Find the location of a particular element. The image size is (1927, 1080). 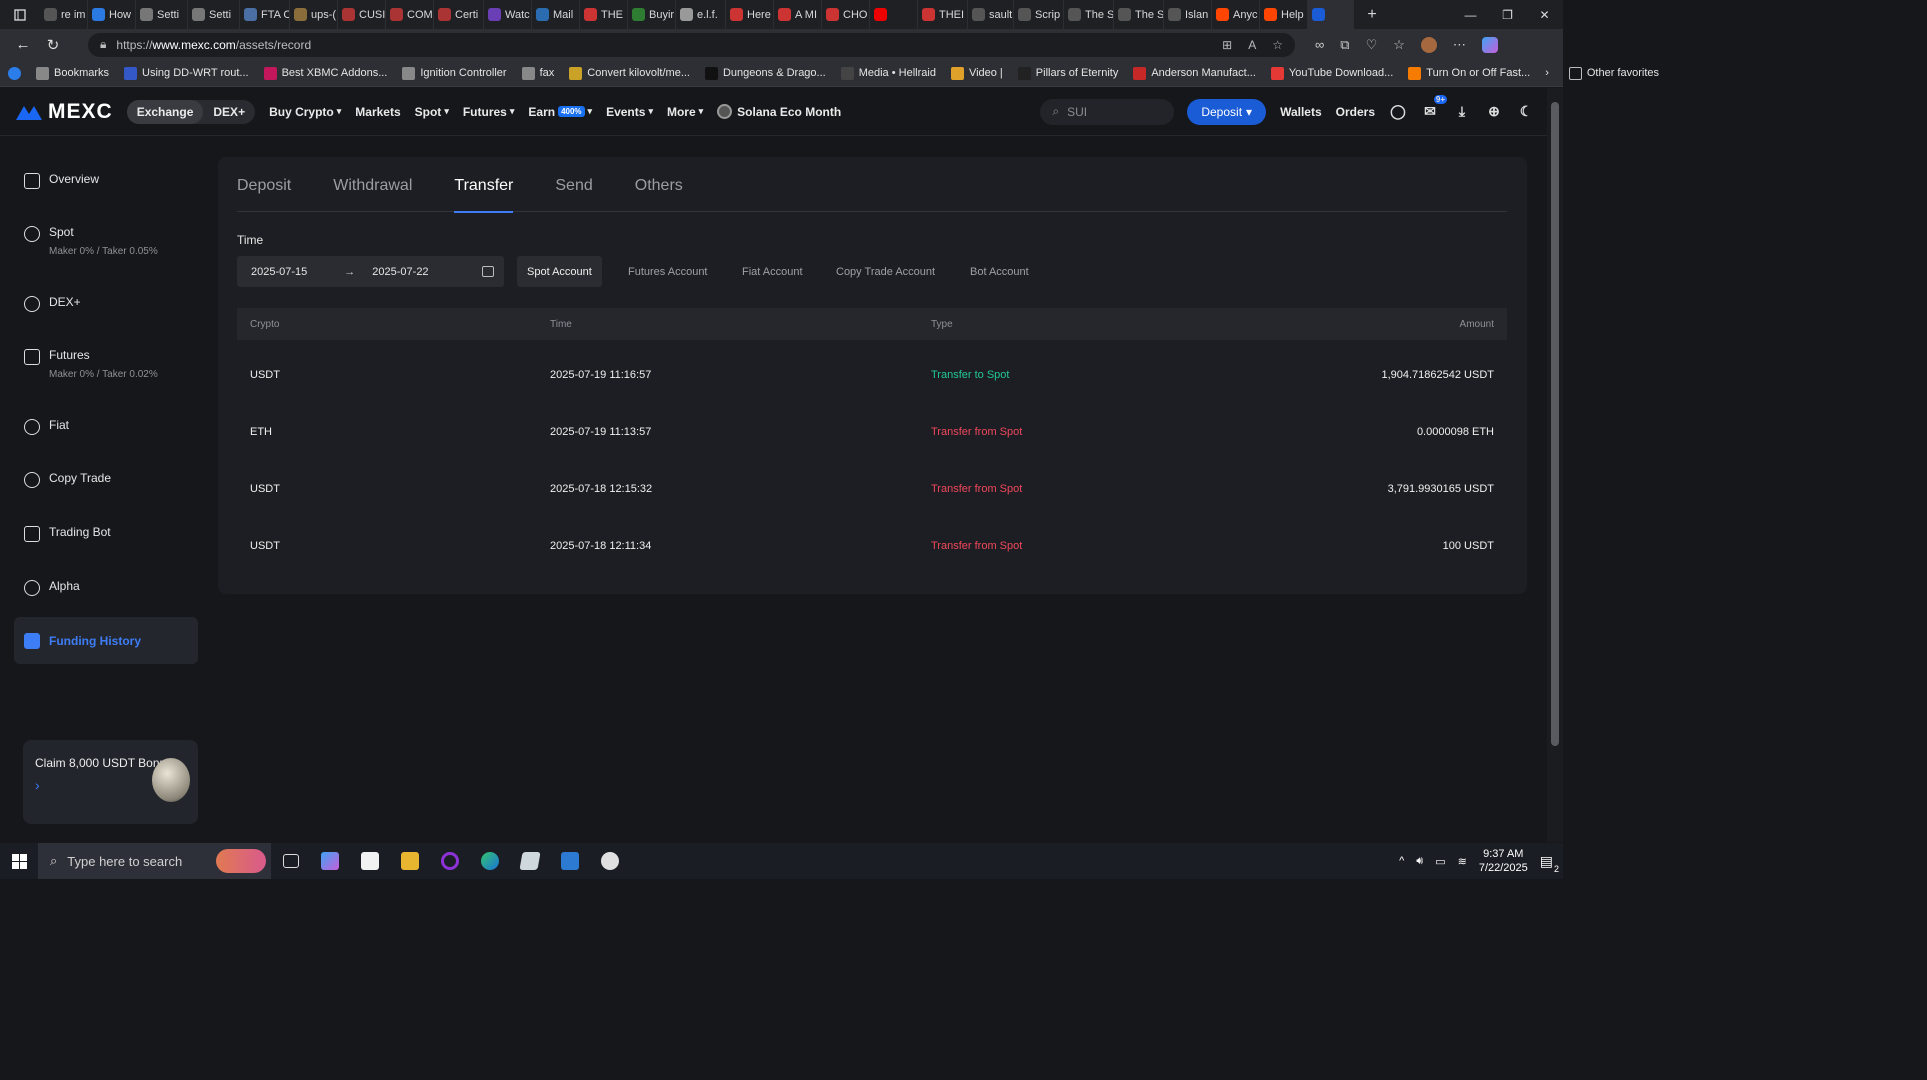

bookmark-item: Bookmarks is located at coordinates (72, 73).